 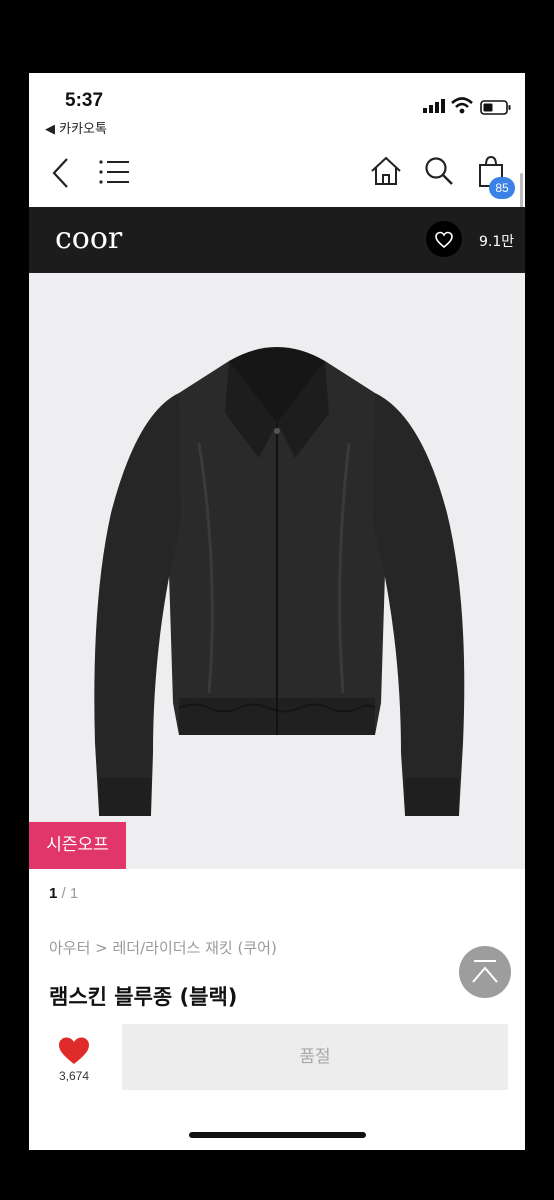 I want to click on category-breadcrumb: 아우터 > 레더/라이더스 재킷 (쿠어), so click(x=163, y=947).